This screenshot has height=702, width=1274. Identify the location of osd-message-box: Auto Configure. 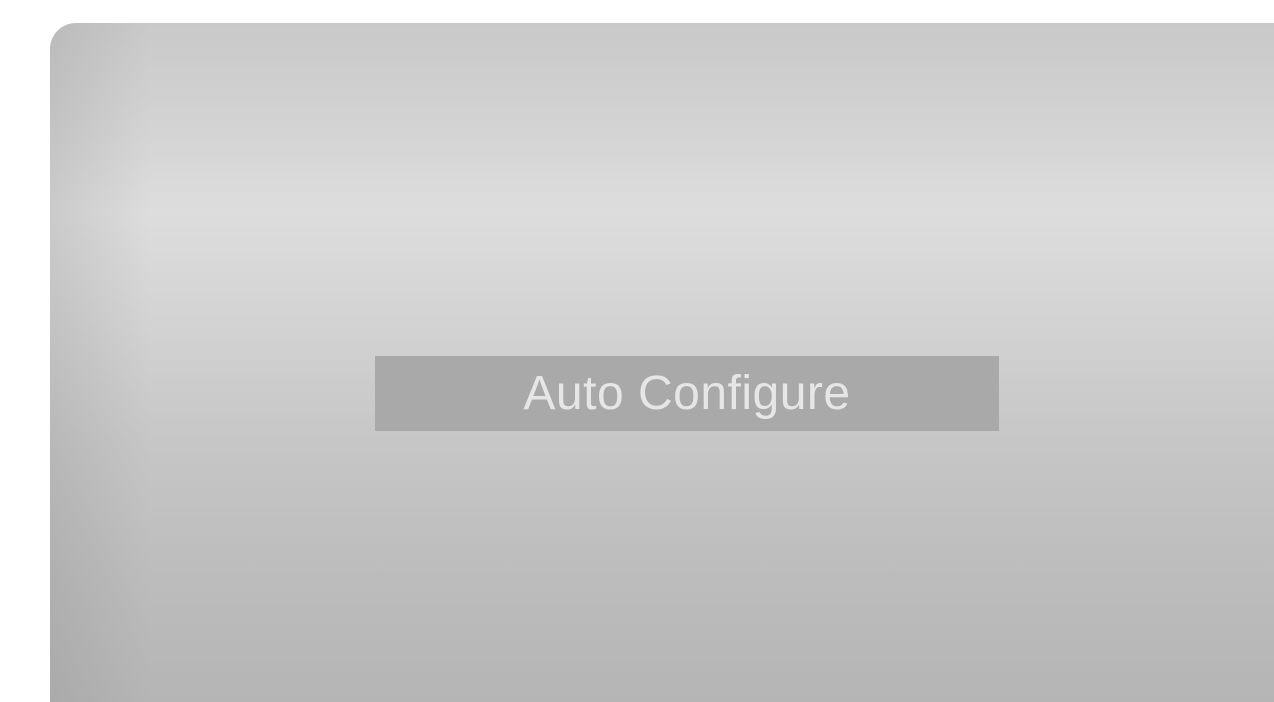
(687, 393).